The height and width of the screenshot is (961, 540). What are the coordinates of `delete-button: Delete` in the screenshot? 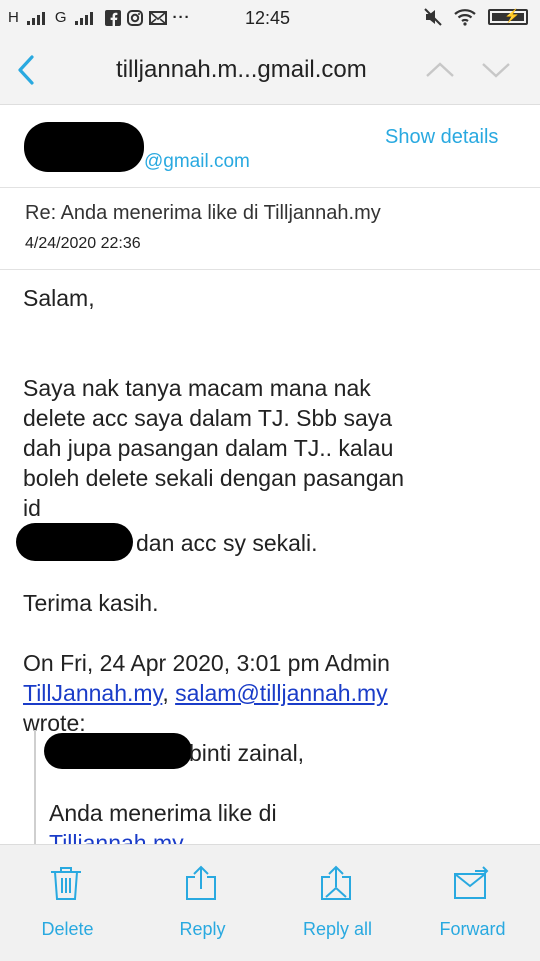 It's located at (67, 903).